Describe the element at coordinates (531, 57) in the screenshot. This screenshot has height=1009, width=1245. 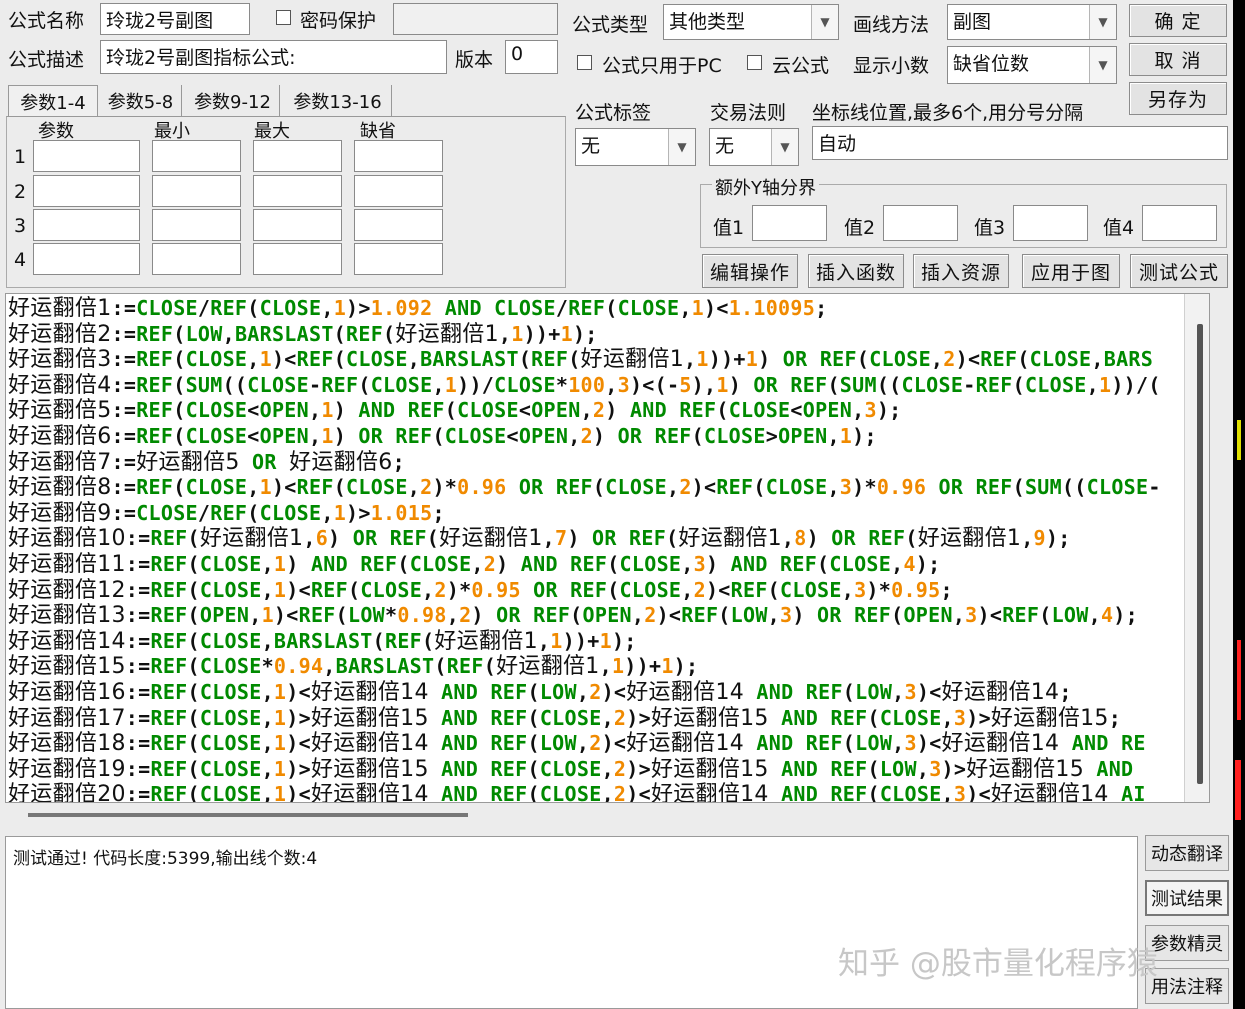
I see `version-input: 0` at that location.